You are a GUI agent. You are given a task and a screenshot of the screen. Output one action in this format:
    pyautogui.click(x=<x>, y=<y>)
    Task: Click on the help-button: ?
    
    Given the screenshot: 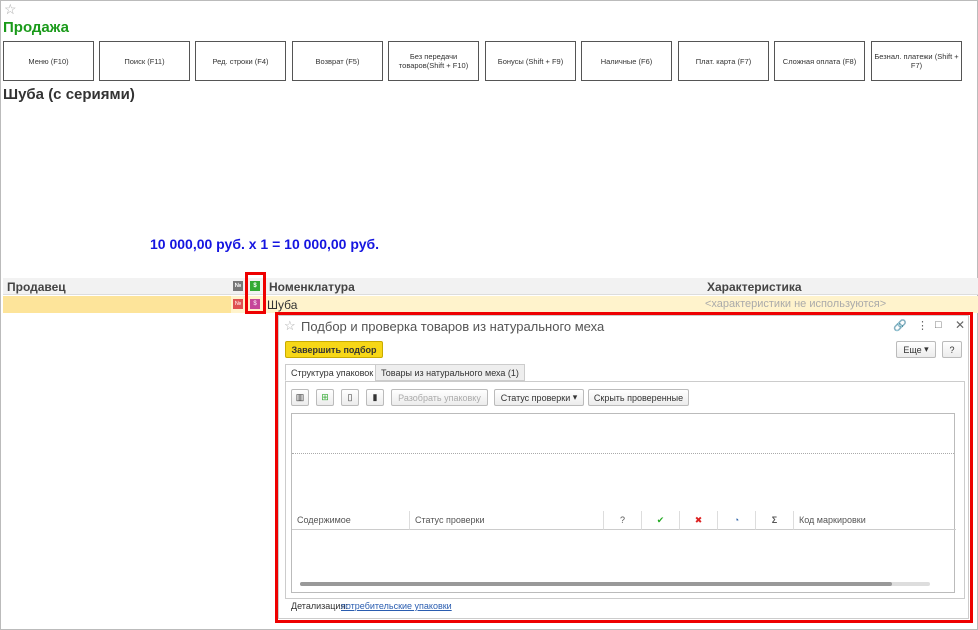 What is the action you would take?
    pyautogui.click(x=952, y=349)
    